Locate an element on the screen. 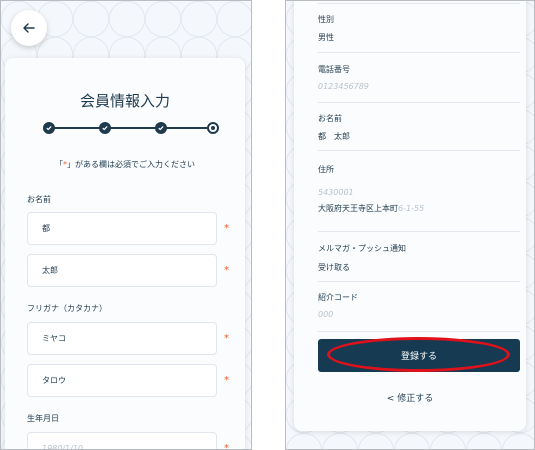 The image size is (535, 450). gender-value: 男性 is located at coordinates (326, 37).